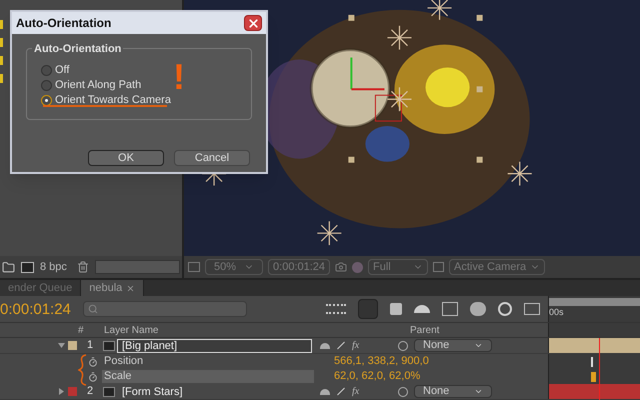  I want to click on exclamation-annotation: !, so click(179, 77).